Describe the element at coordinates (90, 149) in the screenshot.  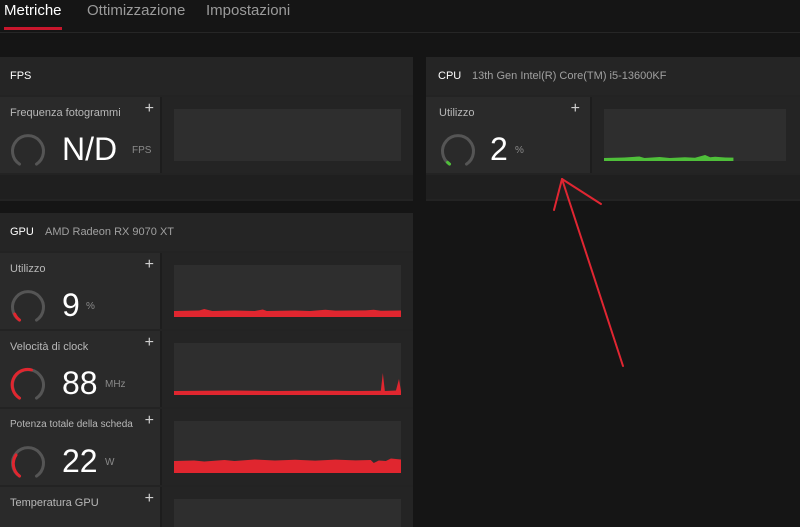
I see `metric-value: N/D` at that location.